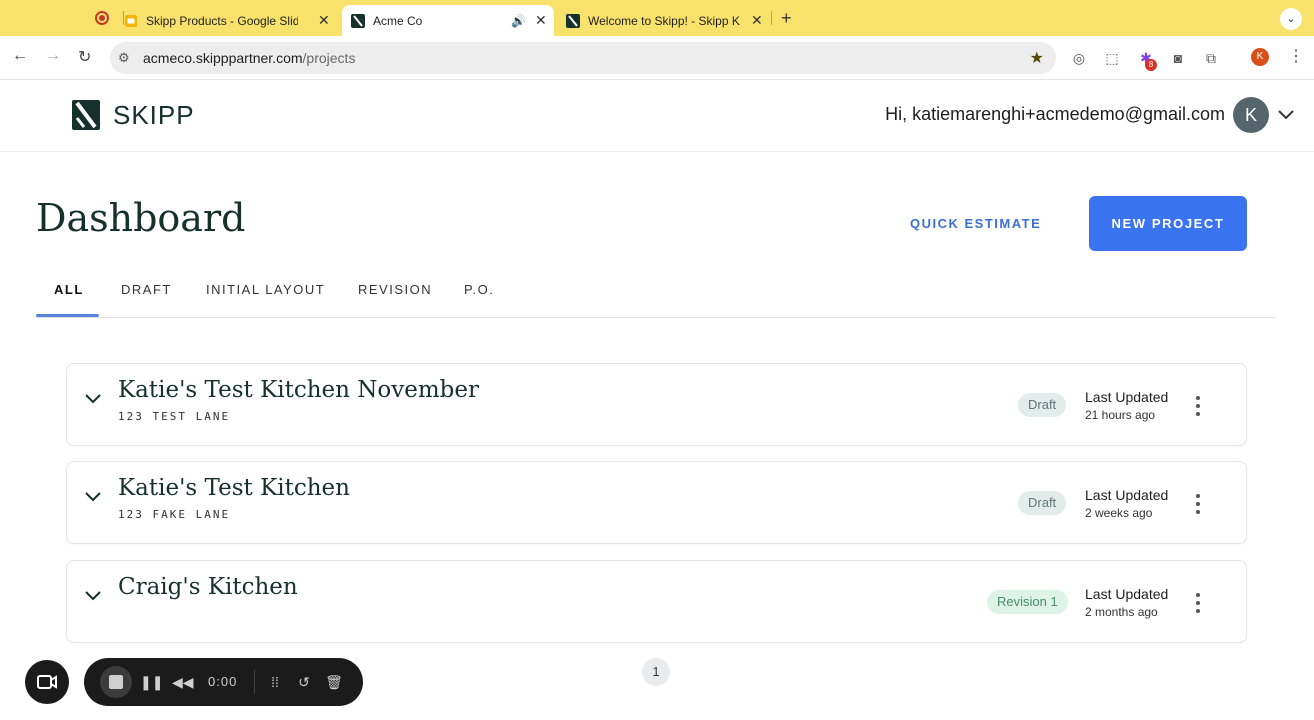 The image size is (1314, 720). Describe the element at coordinates (67, 315) in the screenshot. I see `active-tab-underline` at that location.